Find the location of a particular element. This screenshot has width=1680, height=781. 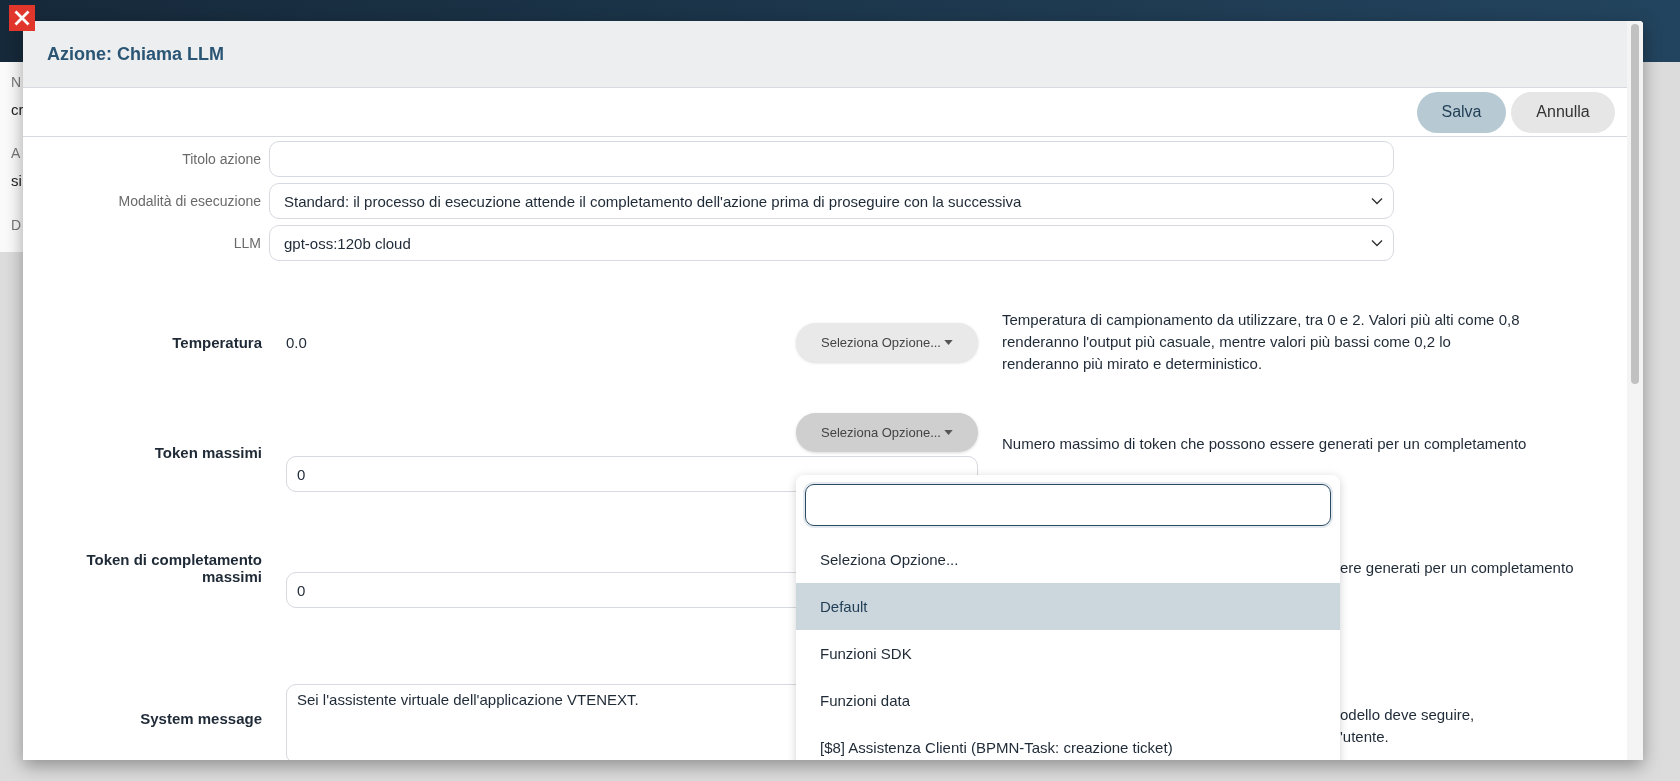

dropdown-option: Funzioni data is located at coordinates (1068, 700).